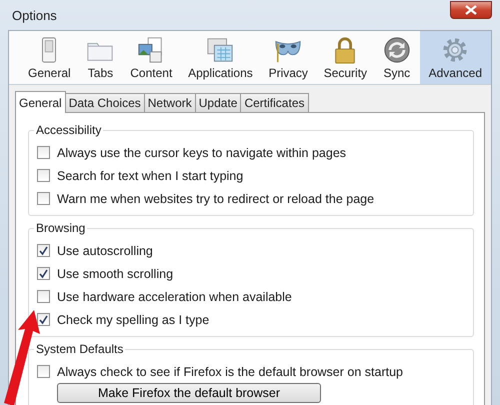  Describe the element at coordinates (150, 175) in the screenshot. I see `checkbox-label: Search for text when I start typing` at that location.